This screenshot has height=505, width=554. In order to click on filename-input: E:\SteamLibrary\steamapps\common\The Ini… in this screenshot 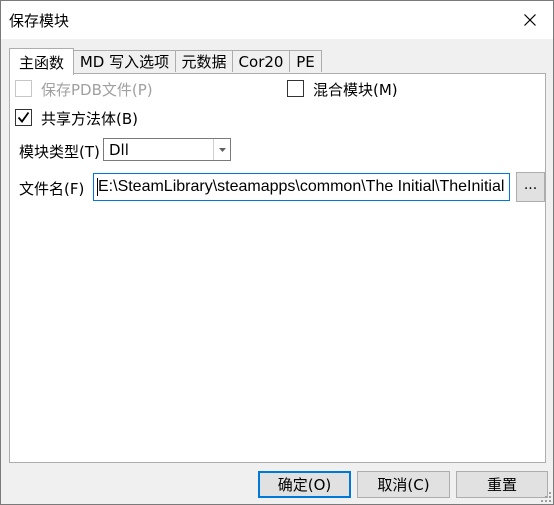, I will do `click(301, 187)`.